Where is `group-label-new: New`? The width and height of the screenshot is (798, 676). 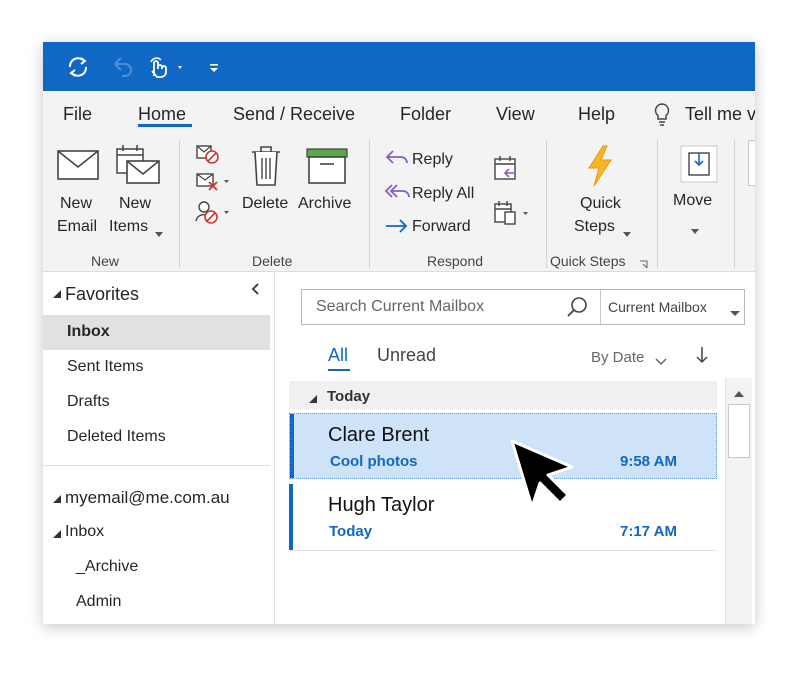
group-label-new: New is located at coordinates (105, 261).